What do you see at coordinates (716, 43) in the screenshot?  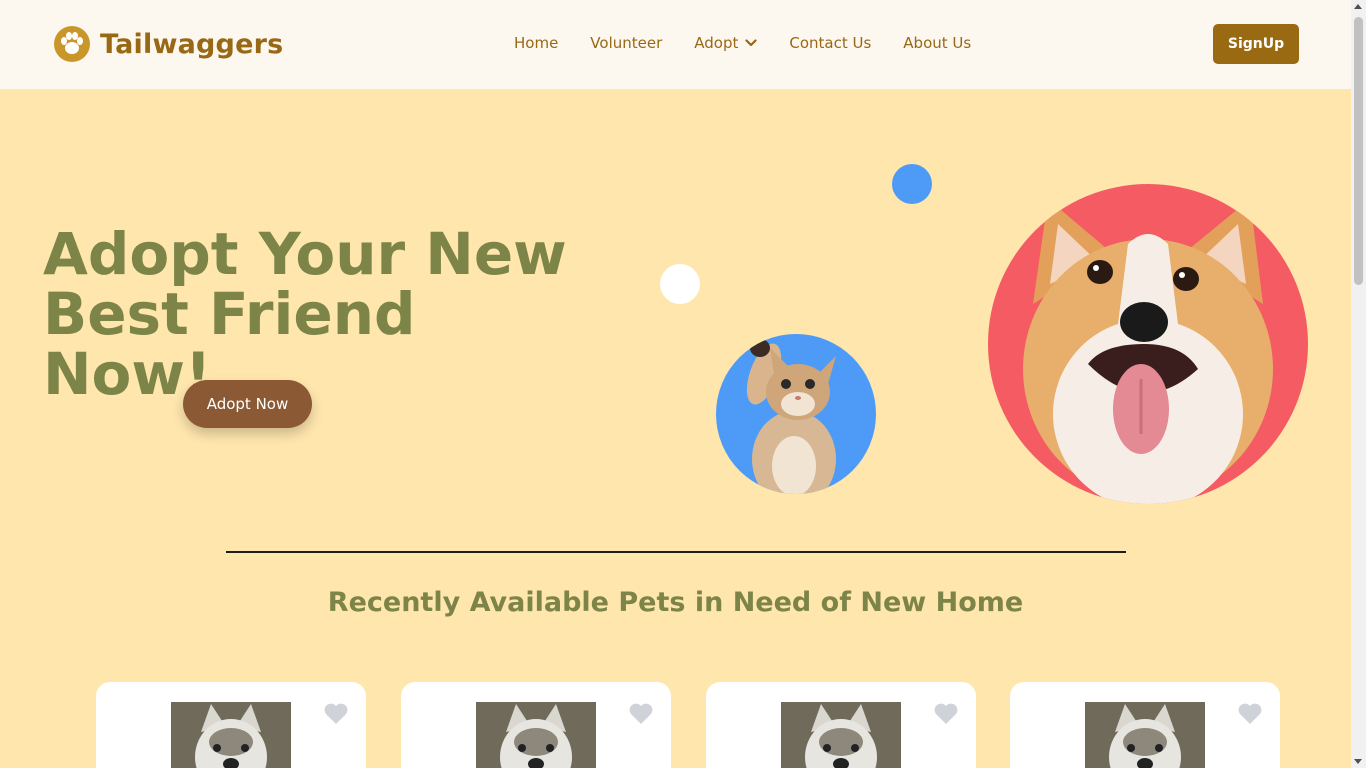 I see `nav-adopt-label: Adopt` at bounding box center [716, 43].